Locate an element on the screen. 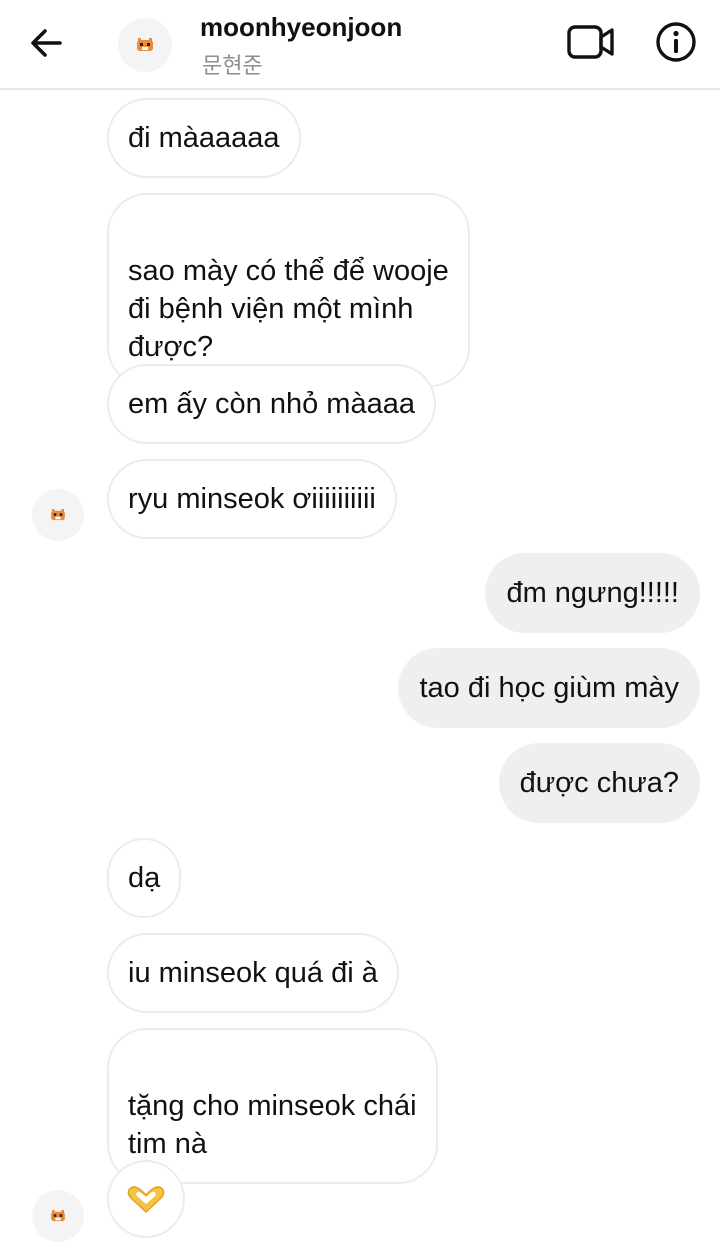  message-text: iu minseok quá đi à is located at coordinates (253, 973).